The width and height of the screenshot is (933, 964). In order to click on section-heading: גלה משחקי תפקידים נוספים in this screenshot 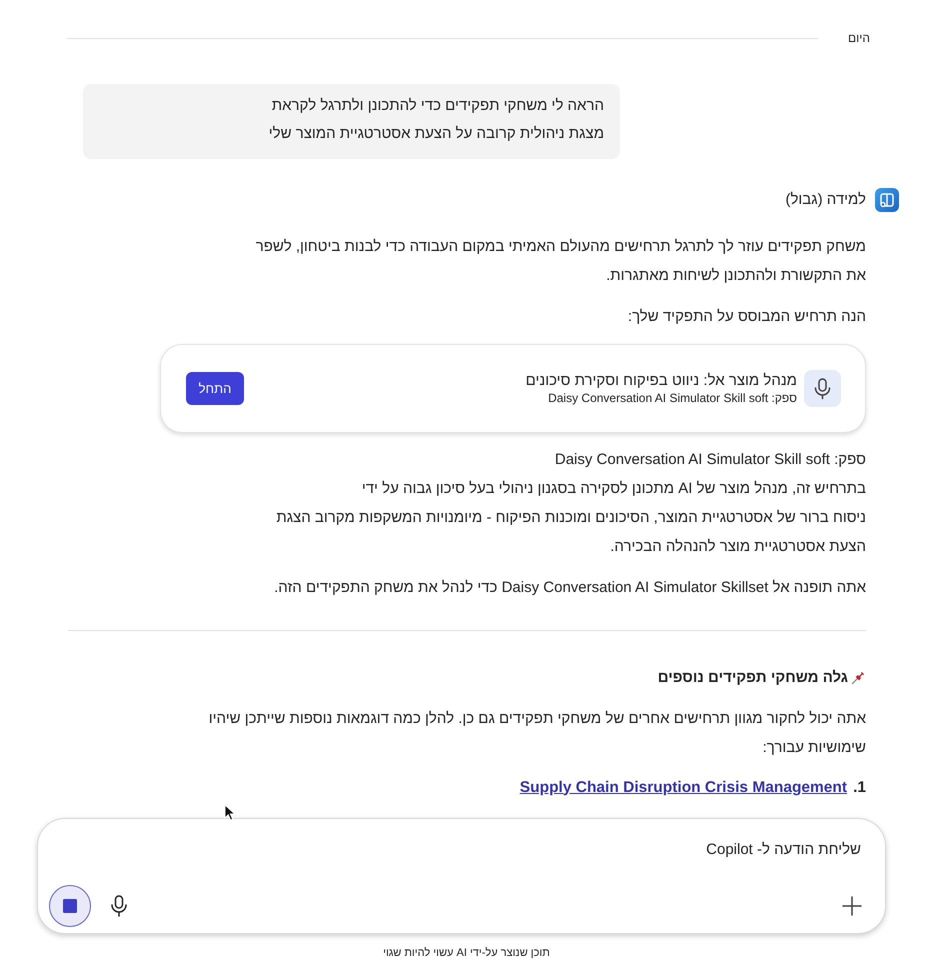, I will do `click(753, 678)`.